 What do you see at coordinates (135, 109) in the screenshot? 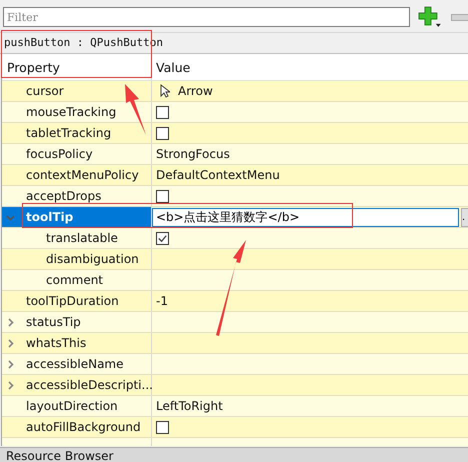
I see `pointer-arrow` at bounding box center [135, 109].